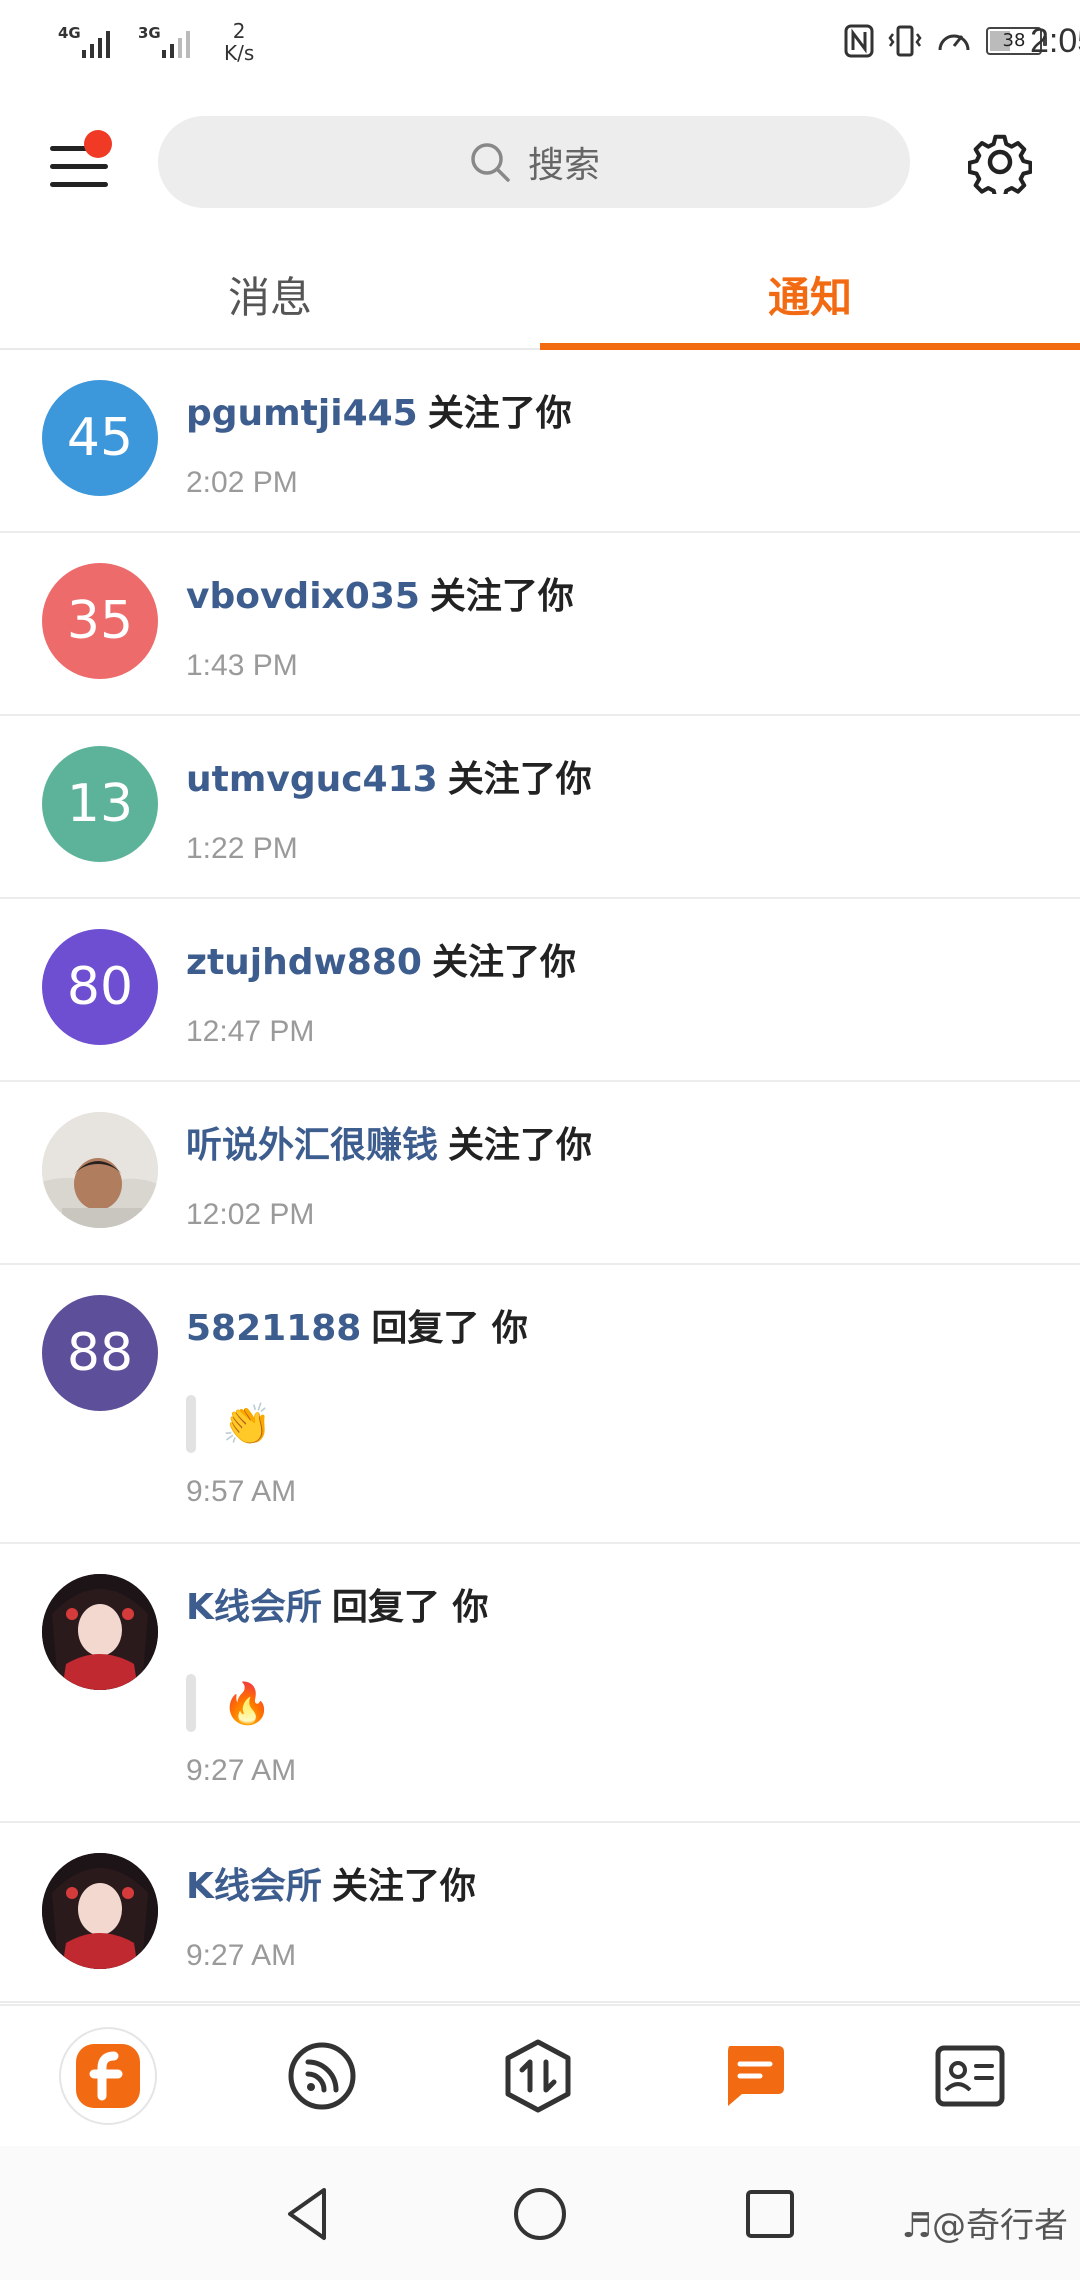  I want to click on reply-quote: 👏, so click(229, 1424).